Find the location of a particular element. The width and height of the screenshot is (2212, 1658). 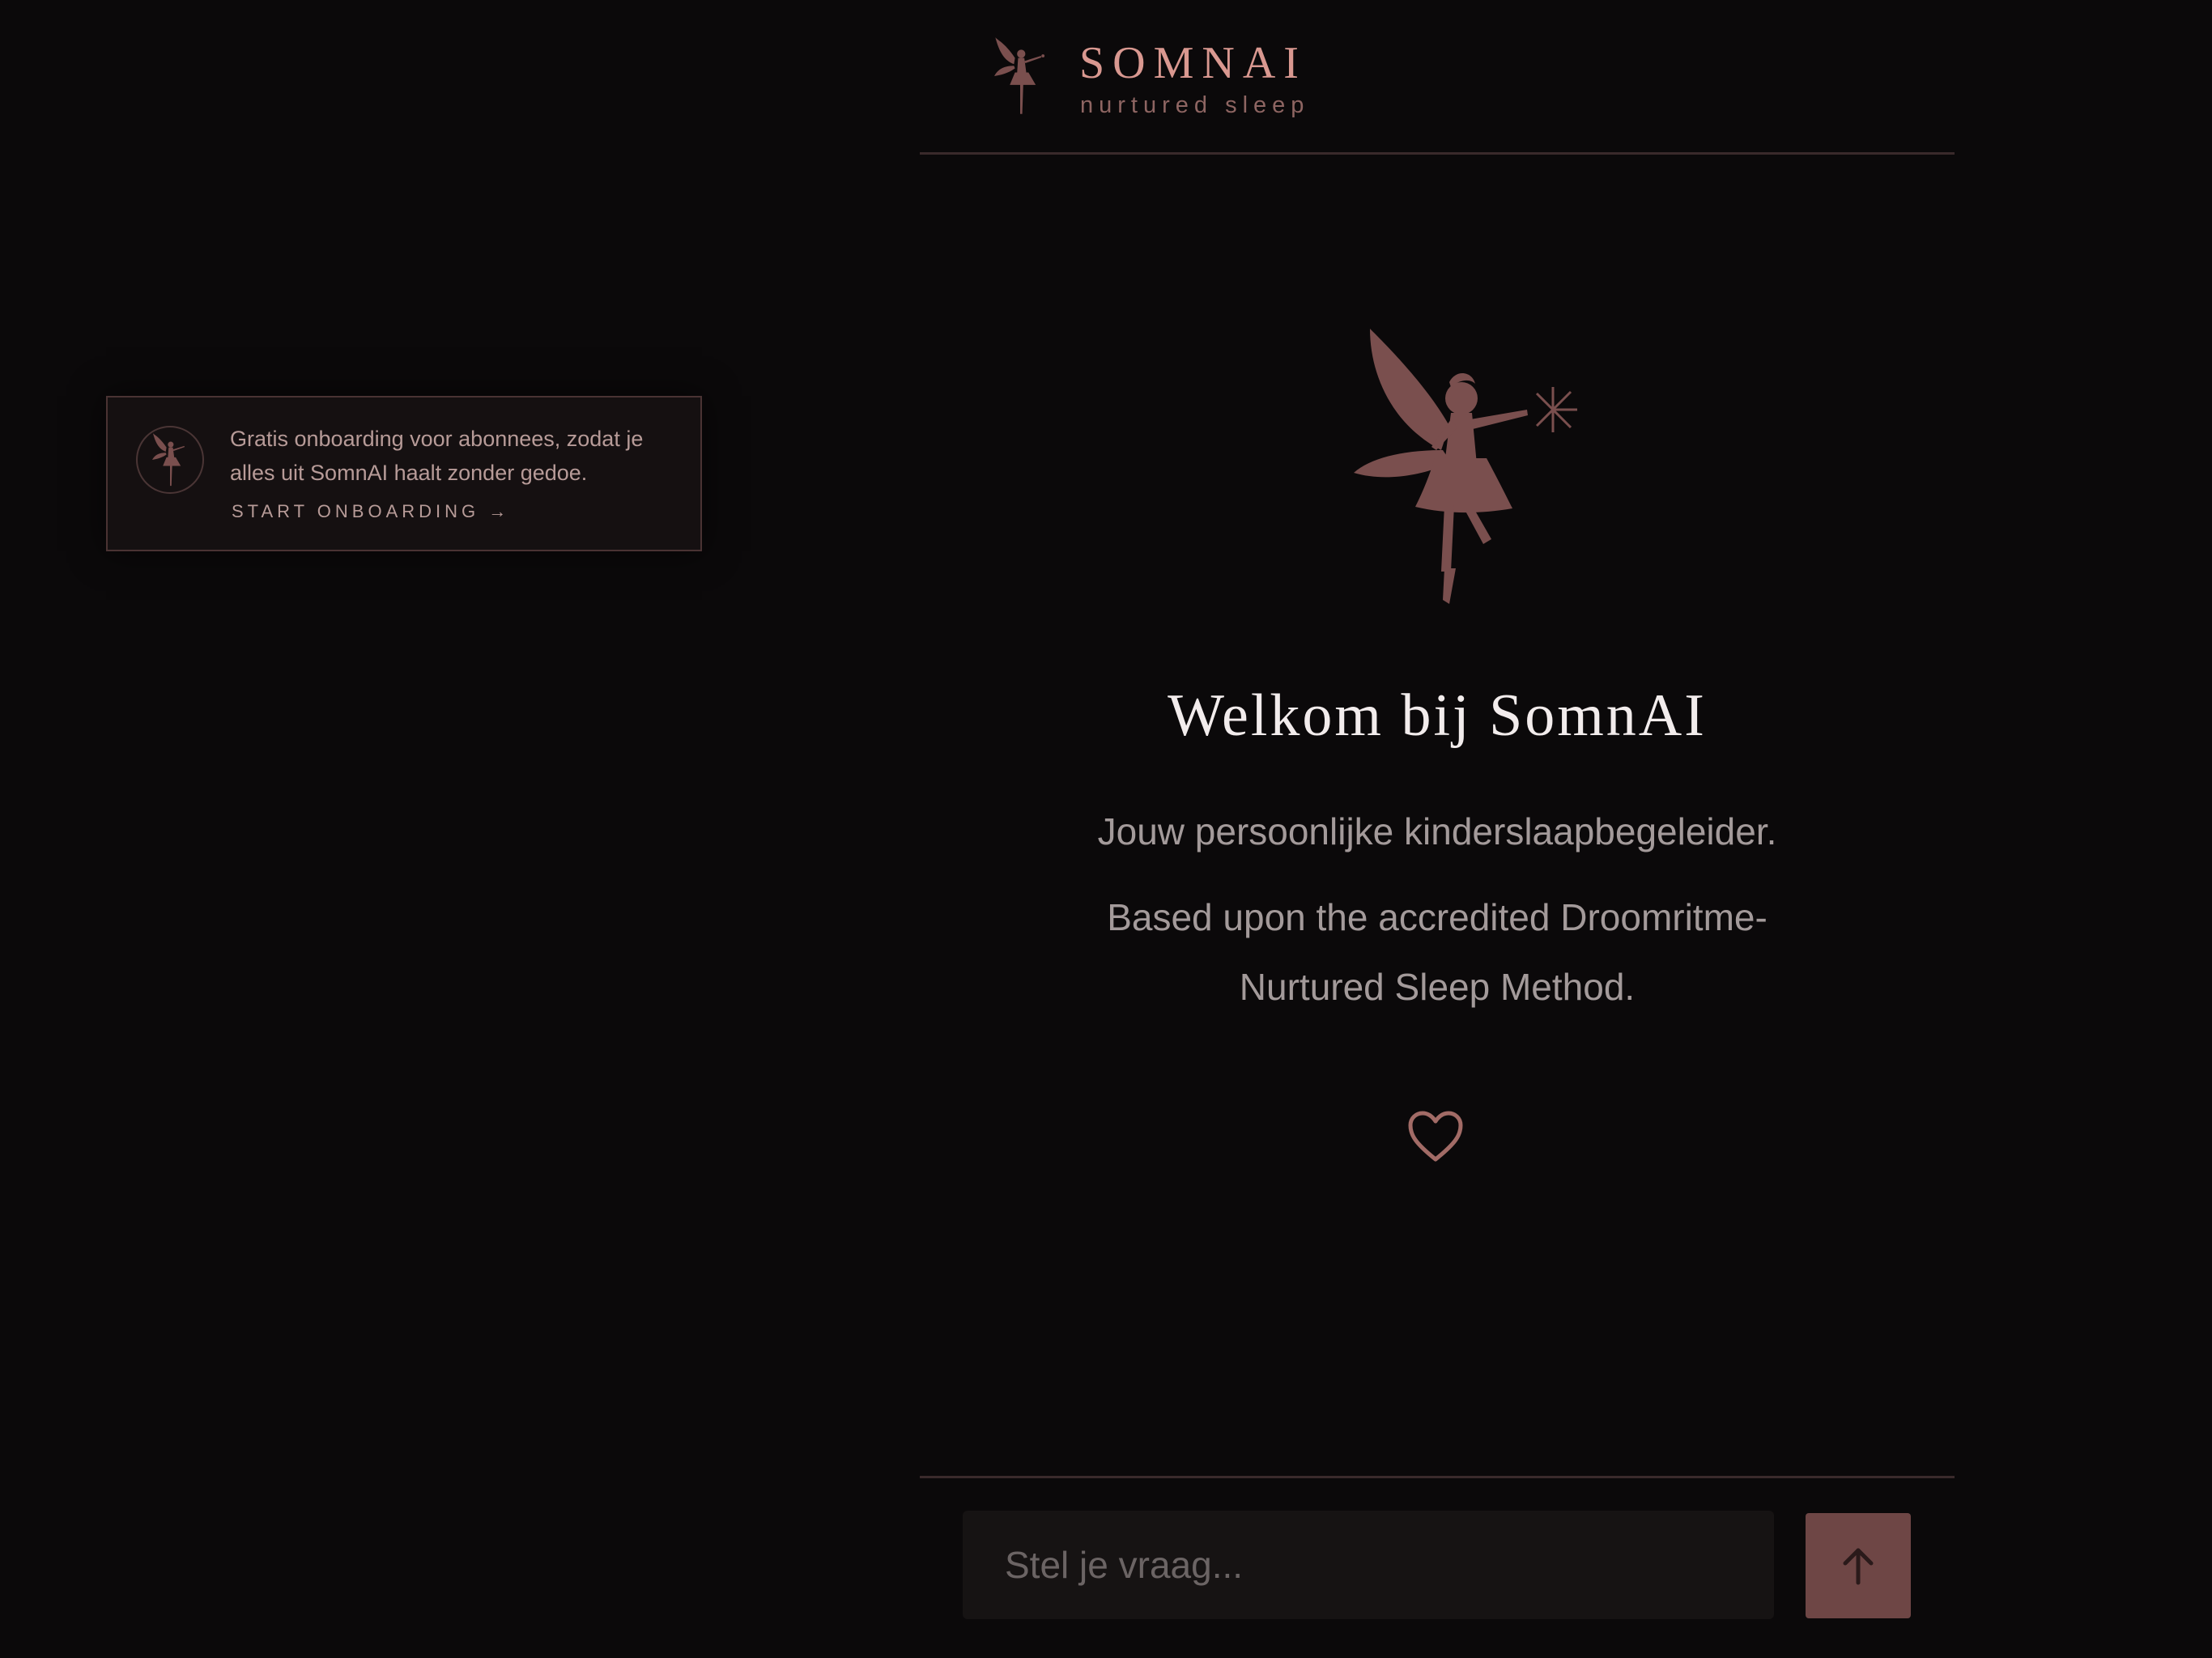

header-divider is located at coordinates (1438, 153).